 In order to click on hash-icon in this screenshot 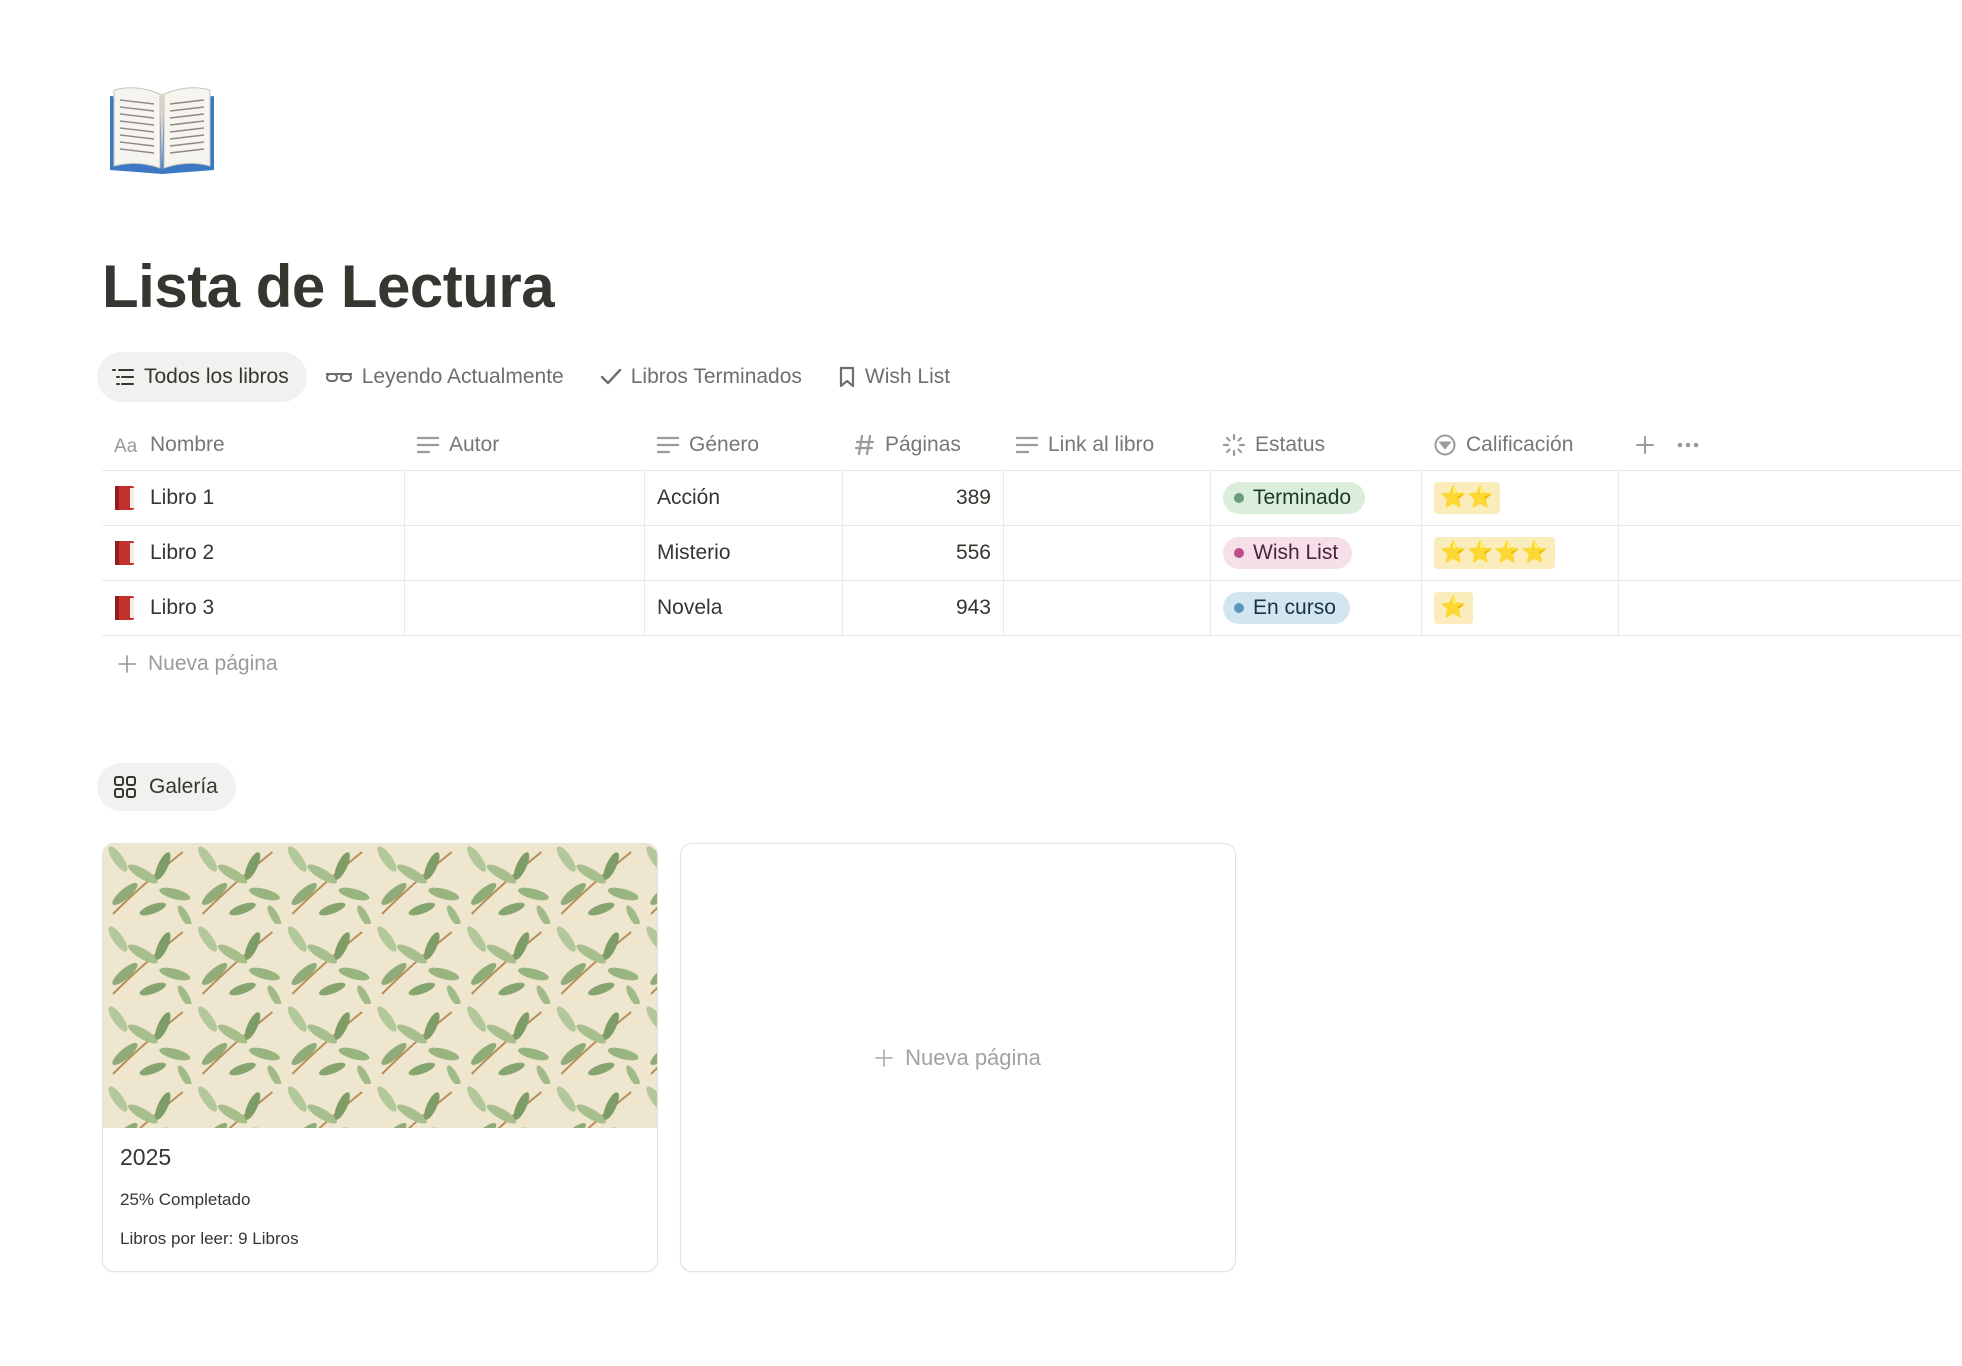, I will do `click(865, 444)`.